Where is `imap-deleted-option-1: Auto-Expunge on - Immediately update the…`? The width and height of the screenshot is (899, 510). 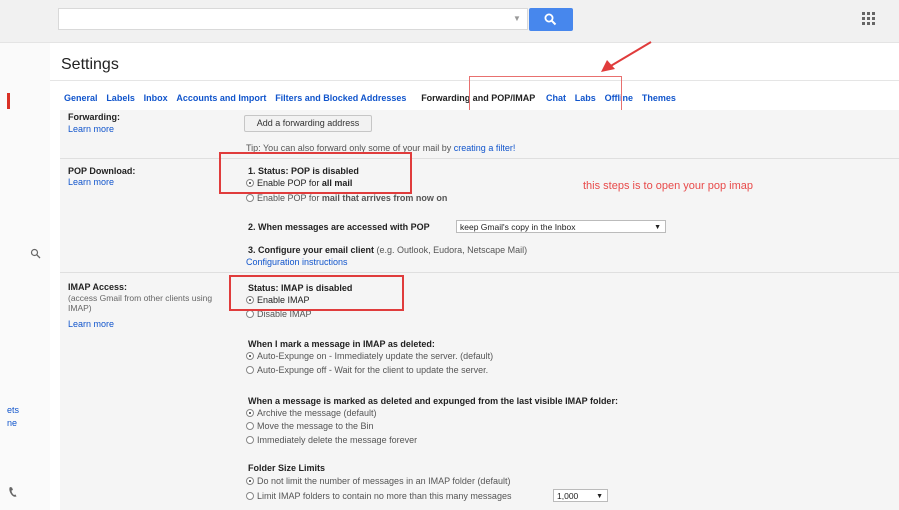 imap-deleted-option-1: Auto-Expunge on - Immediately update the… is located at coordinates (369, 356).